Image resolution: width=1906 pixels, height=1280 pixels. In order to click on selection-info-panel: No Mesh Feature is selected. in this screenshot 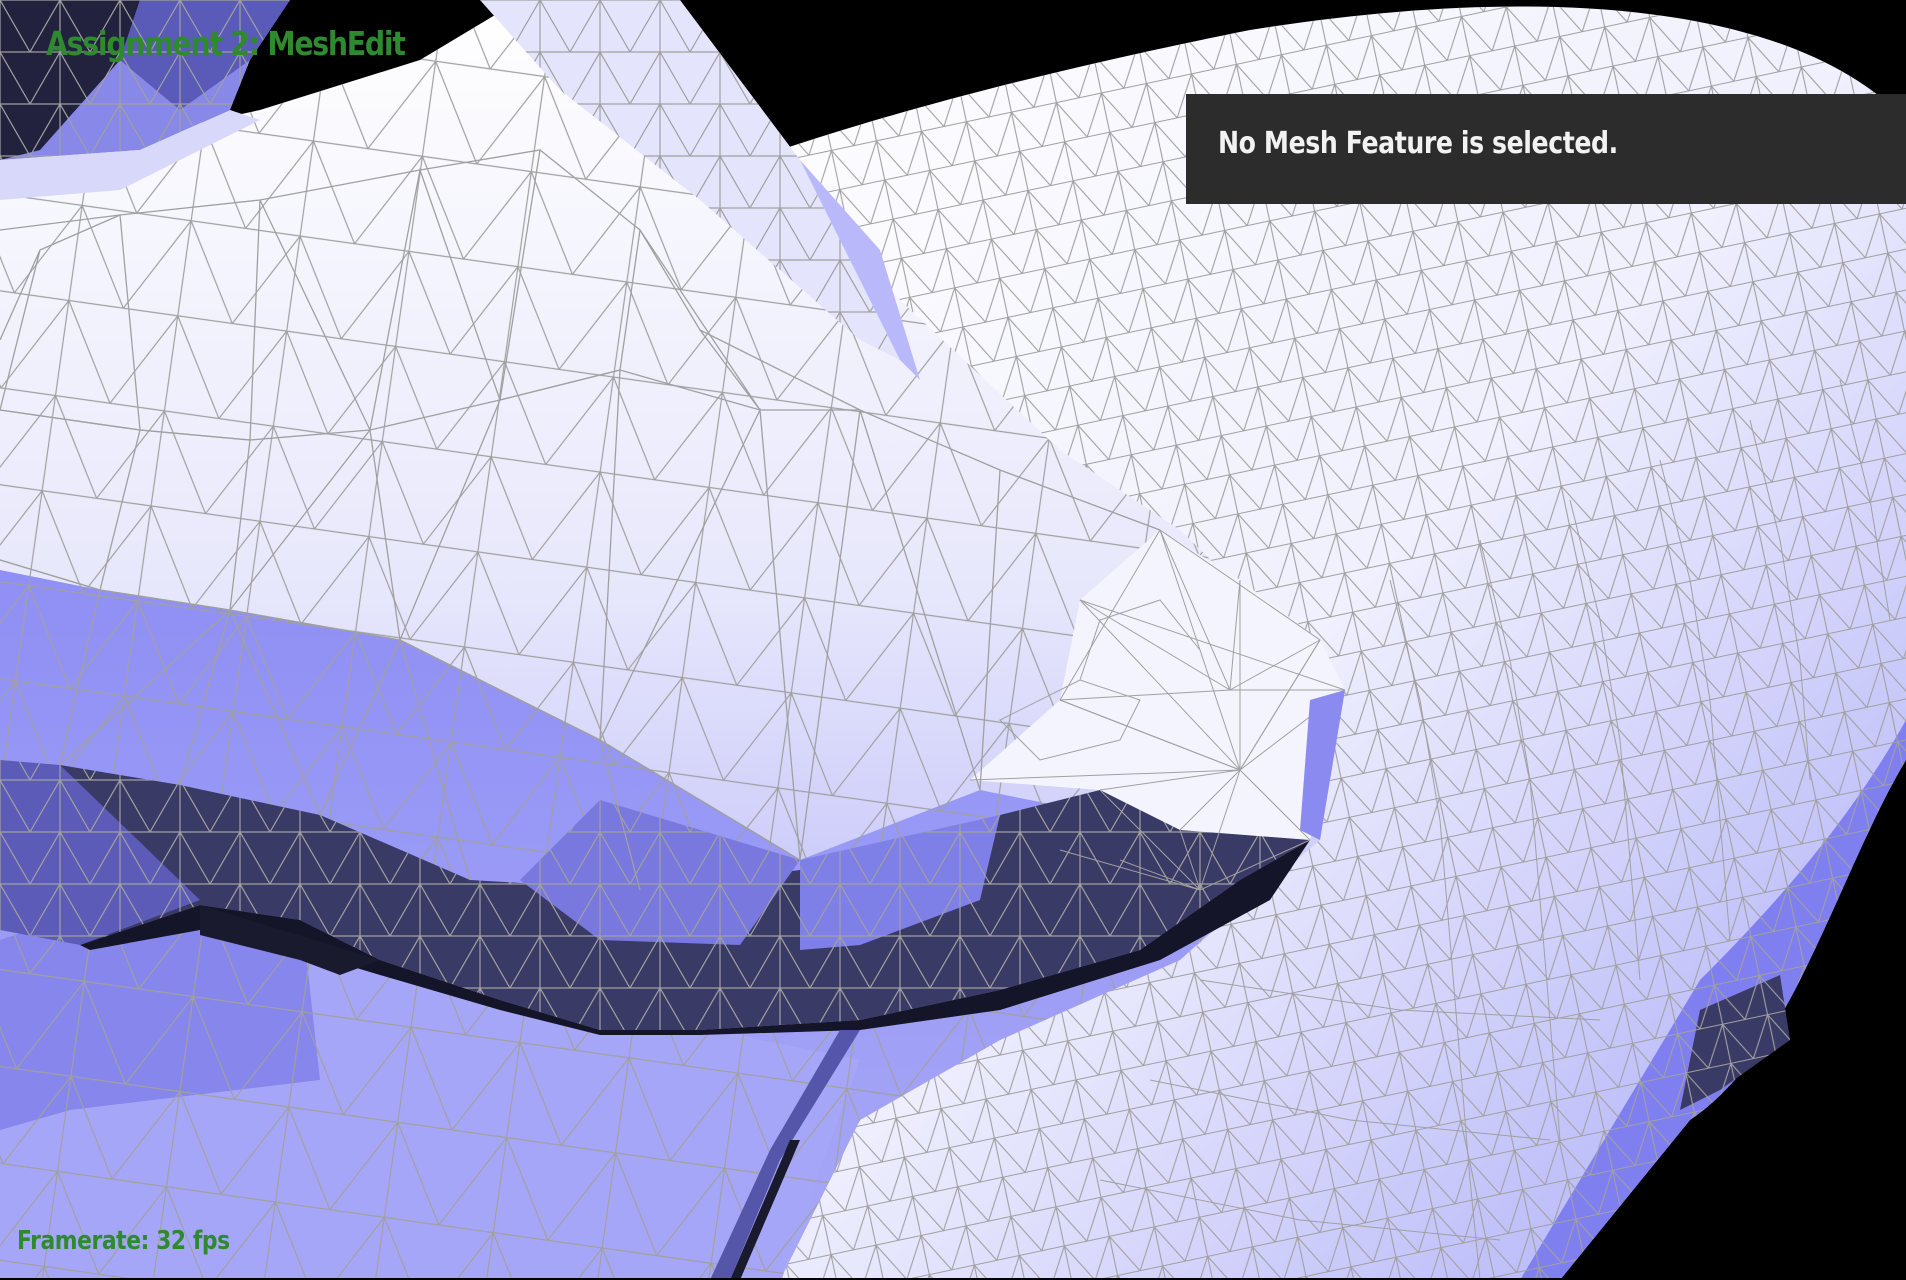, I will do `click(1546, 149)`.